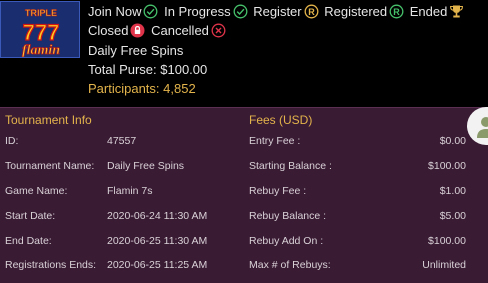 This screenshot has width=488, height=283. What do you see at coordinates (278, 191) in the screenshot?
I see `fees-label-rebuy-fee: Rebuy Fee :` at bounding box center [278, 191].